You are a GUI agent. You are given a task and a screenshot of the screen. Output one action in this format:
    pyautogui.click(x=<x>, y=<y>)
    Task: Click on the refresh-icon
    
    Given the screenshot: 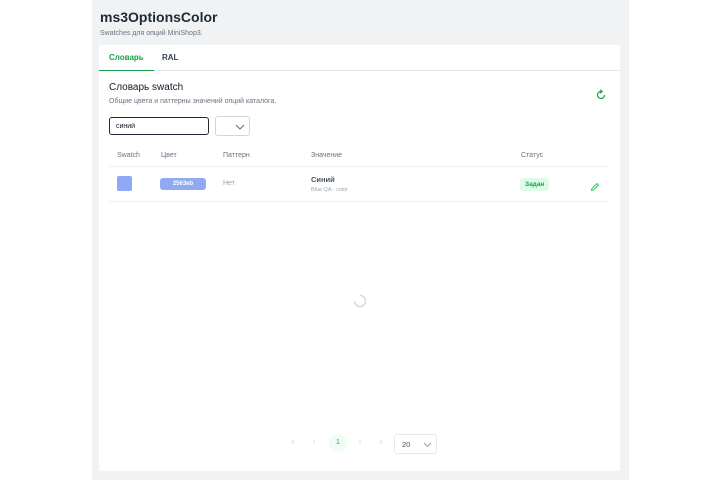 What is the action you would take?
    pyautogui.click(x=601, y=94)
    